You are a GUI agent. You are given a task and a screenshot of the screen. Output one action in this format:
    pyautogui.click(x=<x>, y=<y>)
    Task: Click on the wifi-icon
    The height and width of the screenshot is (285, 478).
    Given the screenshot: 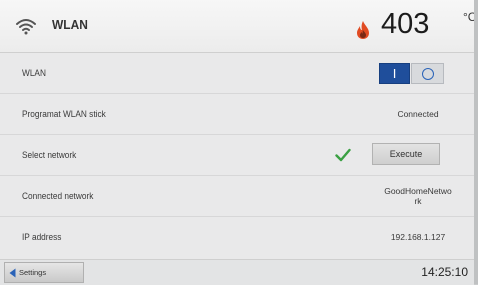 What is the action you would take?
    pyautogui.click(x=26, y=27)
    